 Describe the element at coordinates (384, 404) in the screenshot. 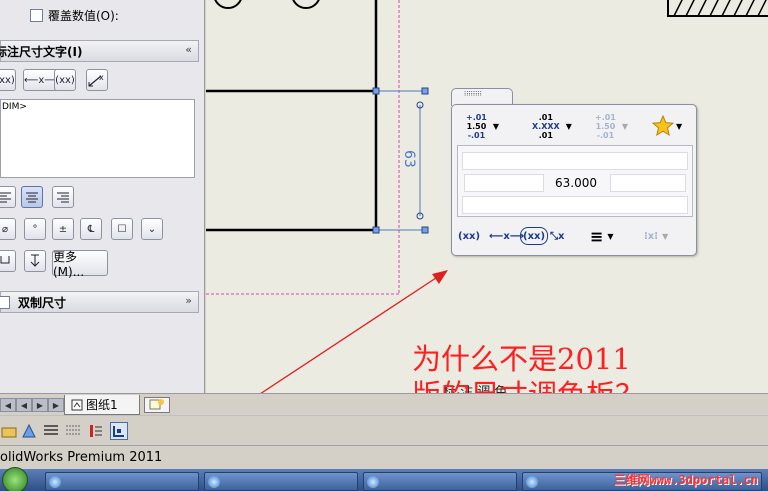

I see `sheet-tab-bar: ◀ ◀ ▶ ▶ 图纸1` at that location.